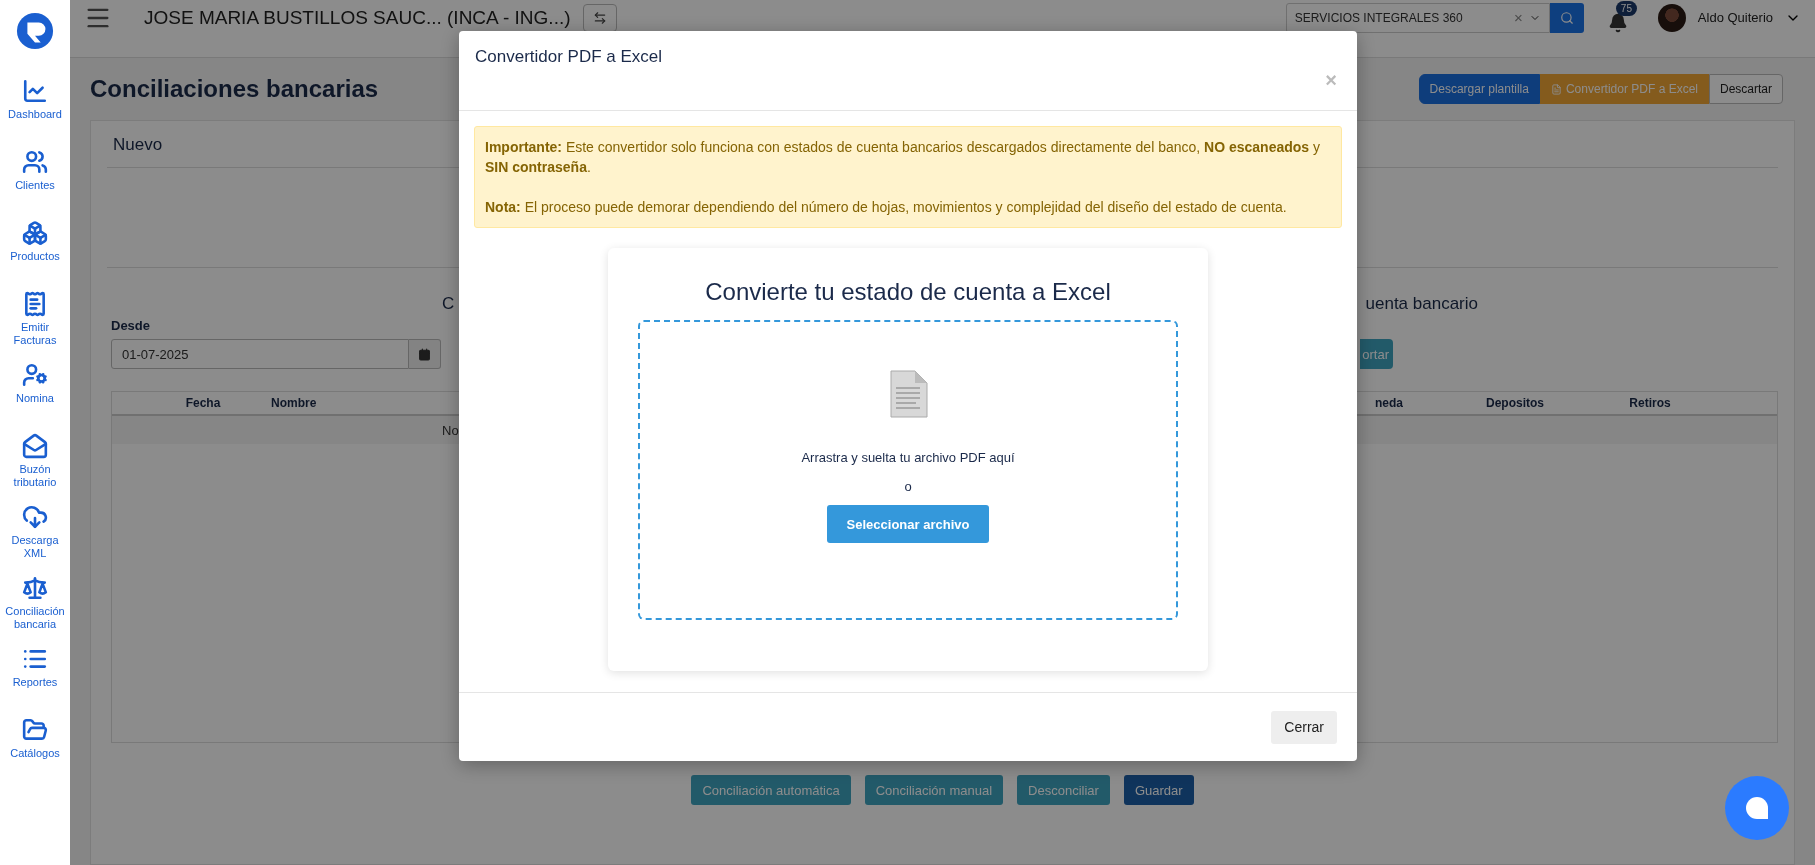 The width and height of the screenshot is (1815, 865). I want to click on sidebar-item: Emitir Facturas, so click(35, 326).